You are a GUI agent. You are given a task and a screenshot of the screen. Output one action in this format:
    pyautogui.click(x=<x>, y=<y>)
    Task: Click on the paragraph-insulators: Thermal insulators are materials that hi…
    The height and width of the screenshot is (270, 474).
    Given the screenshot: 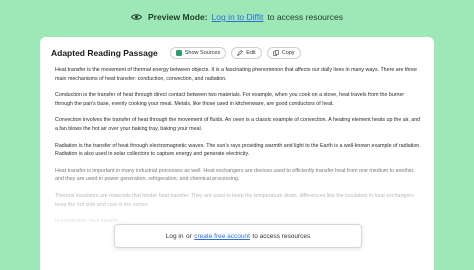 What is the action you would take?
    pyautogui.click(x=234, y=200)
    